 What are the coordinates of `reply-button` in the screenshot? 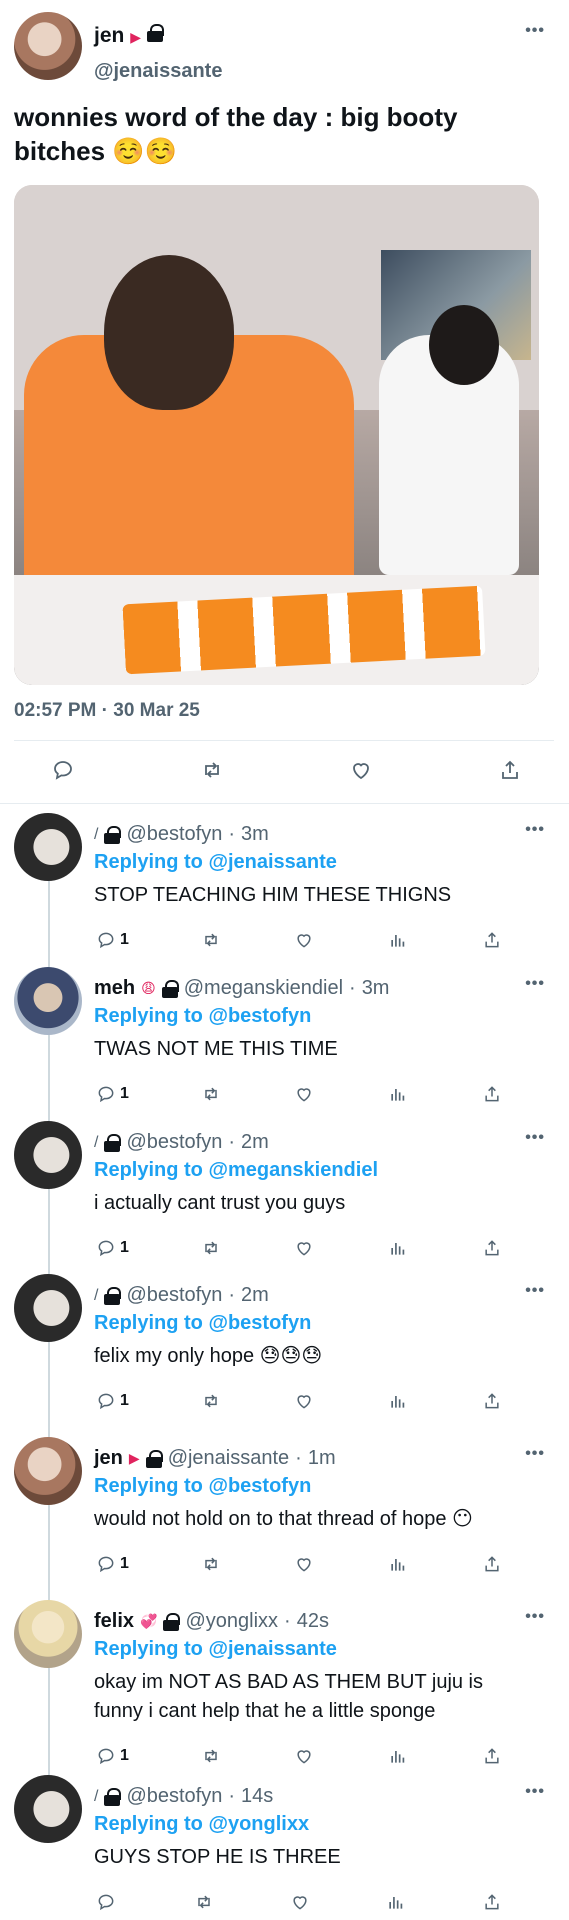 It's located at (107, 1902).